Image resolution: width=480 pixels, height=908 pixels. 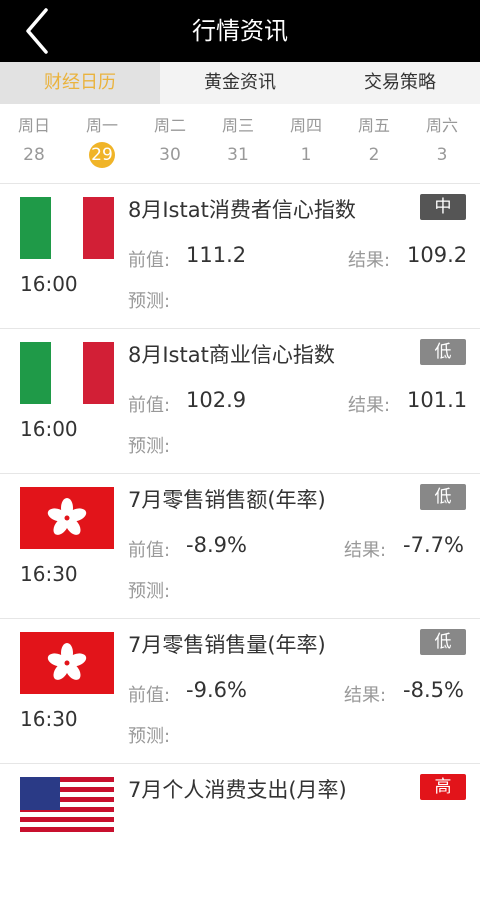 I want to click on day-date: 30, so click(x=170, y=155).